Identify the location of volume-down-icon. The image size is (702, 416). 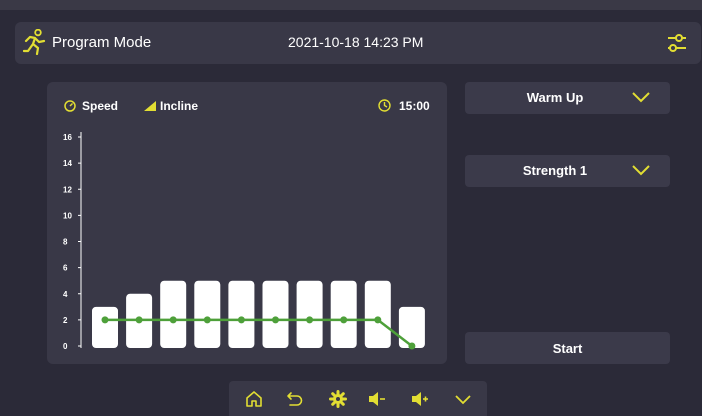
(377, 399).